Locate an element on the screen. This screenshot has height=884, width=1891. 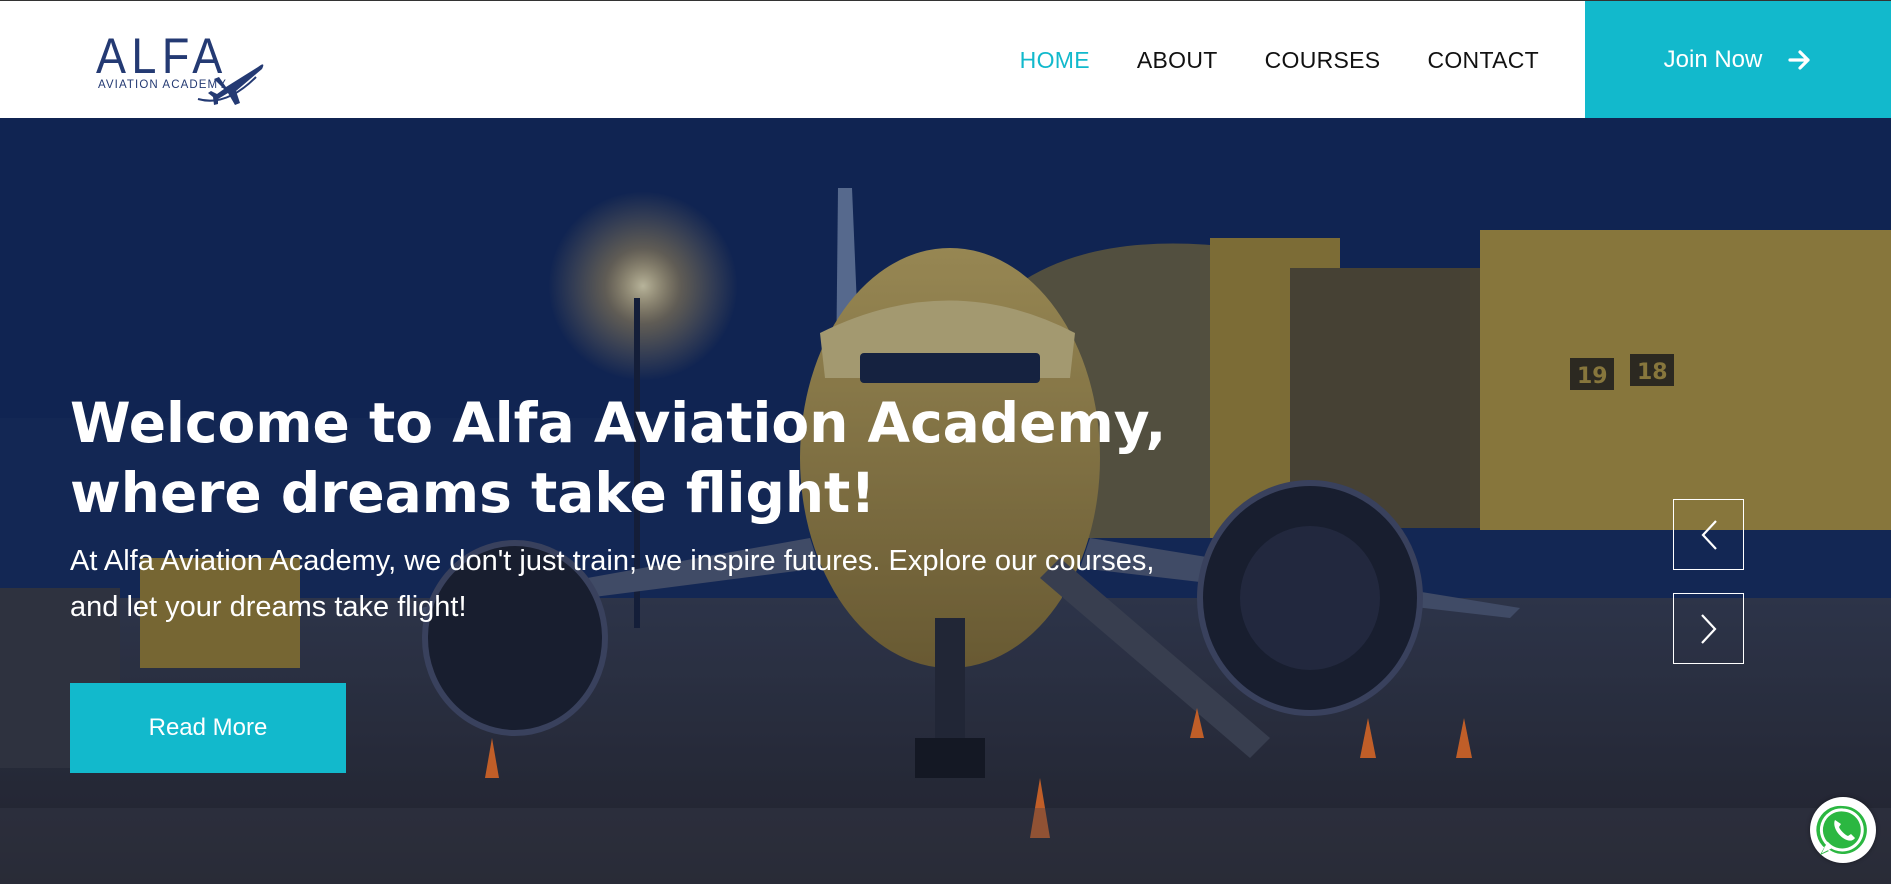
nav-home: HOME is located at coordinates (1055, 60).